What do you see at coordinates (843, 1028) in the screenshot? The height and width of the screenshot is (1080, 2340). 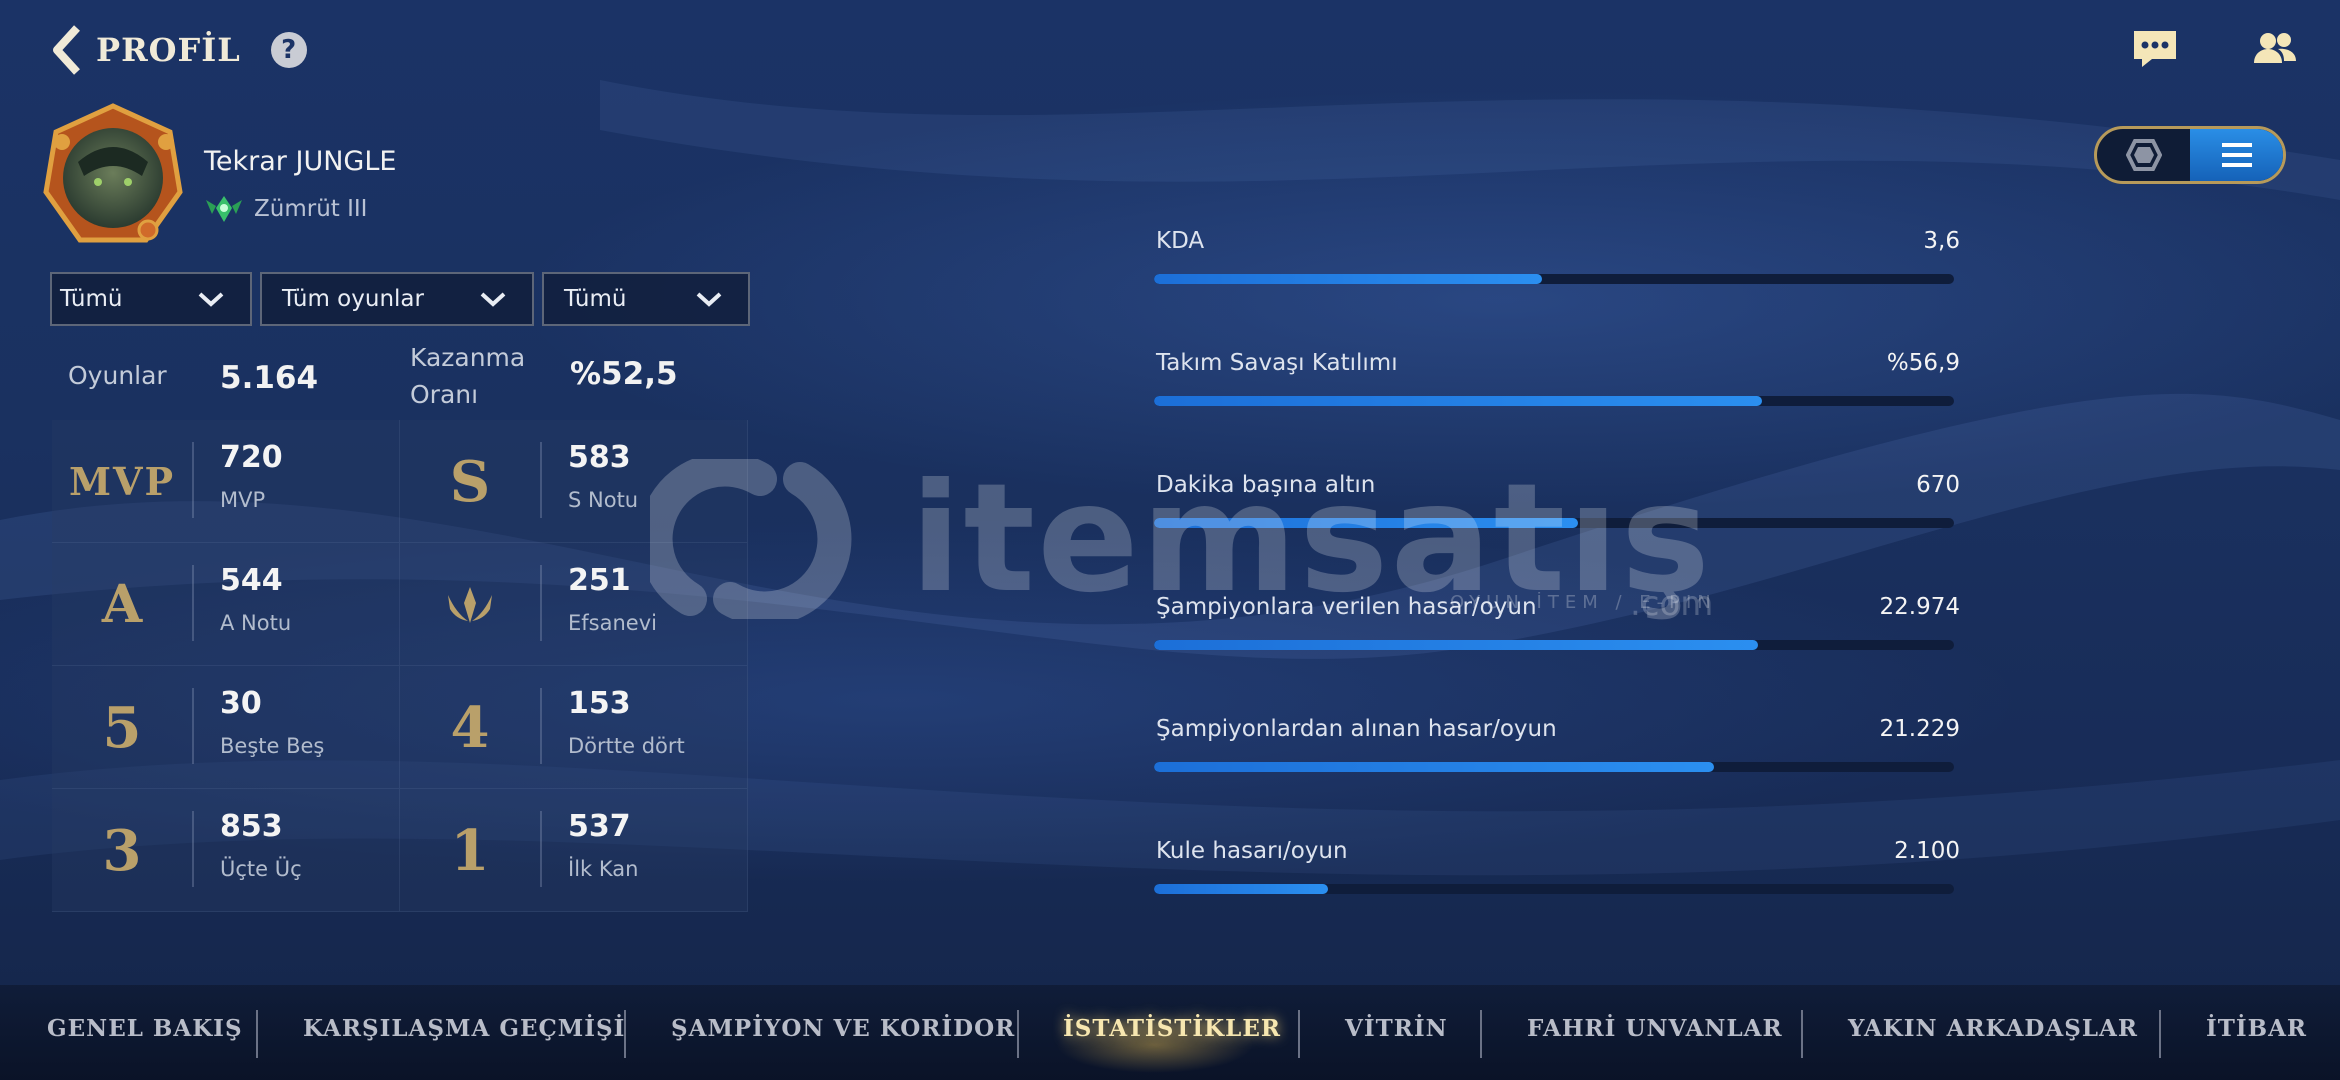 I see `tab-champion-lane: ŞAMPİYON VE KORİDOR` at bounding box center [843, 1028].